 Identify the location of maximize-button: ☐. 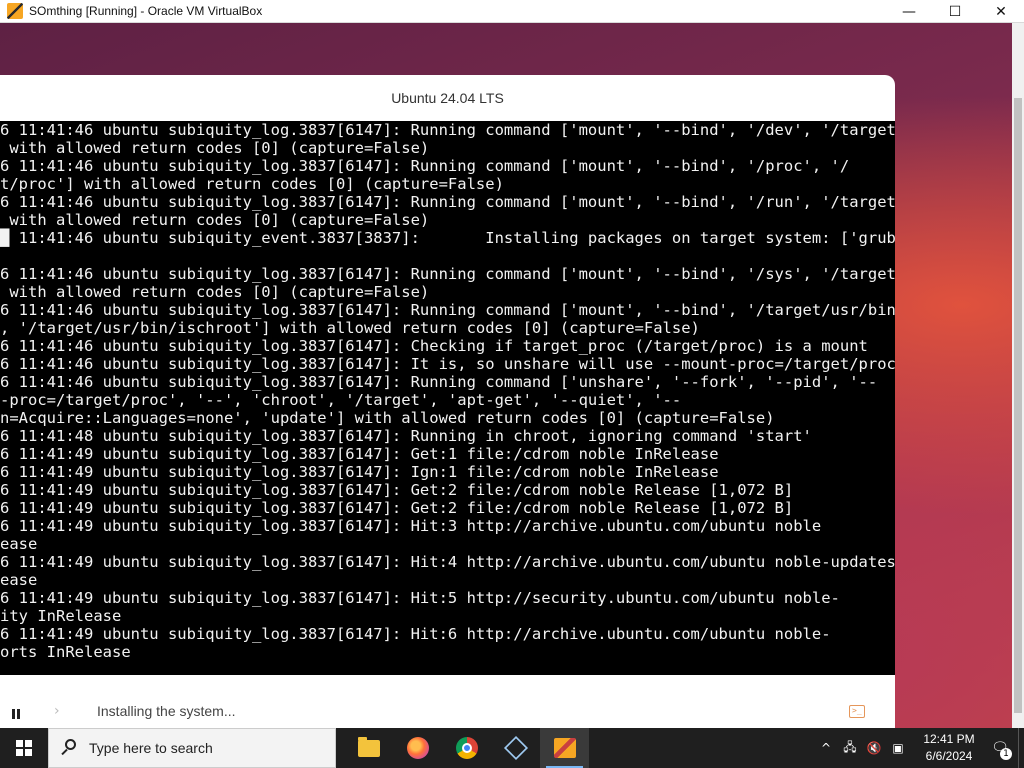
(955, 11).